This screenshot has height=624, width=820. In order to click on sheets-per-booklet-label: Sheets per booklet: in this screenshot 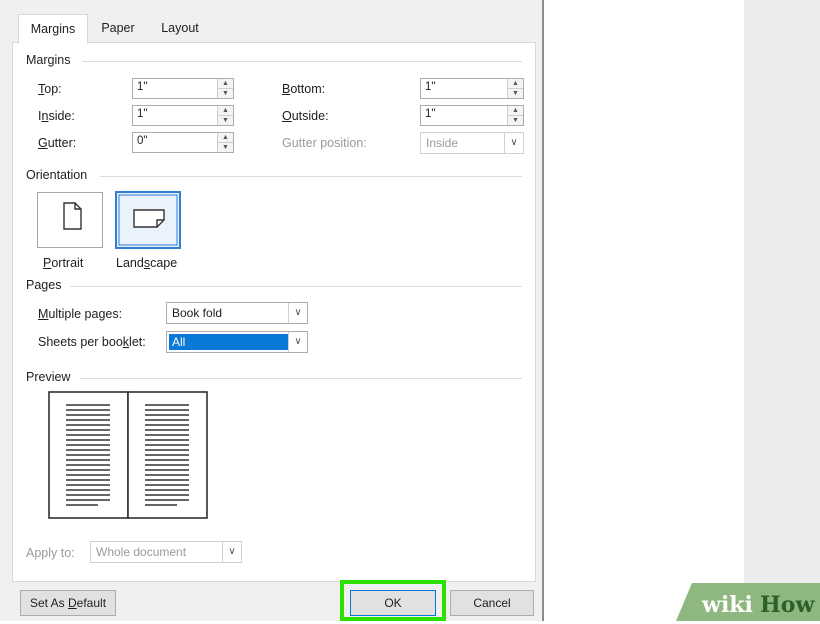, I will do `click(92, 342)`.